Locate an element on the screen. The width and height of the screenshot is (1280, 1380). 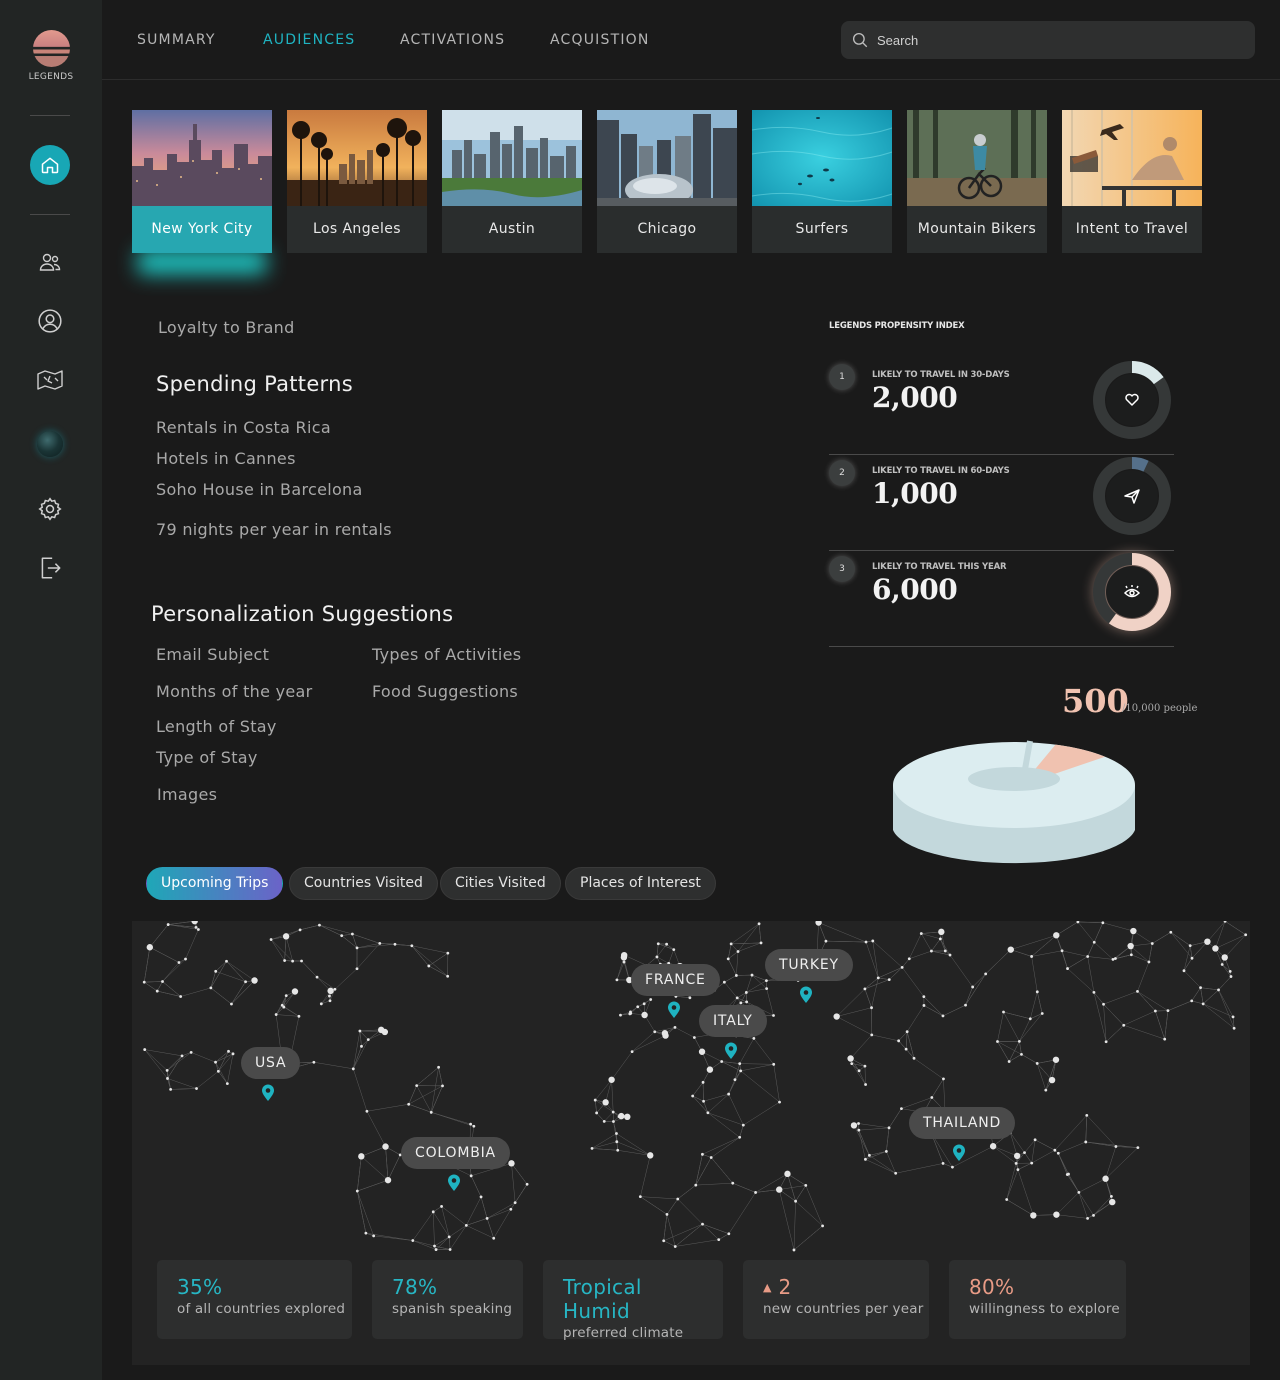
surfers-image is located at coordinates (822, 158).